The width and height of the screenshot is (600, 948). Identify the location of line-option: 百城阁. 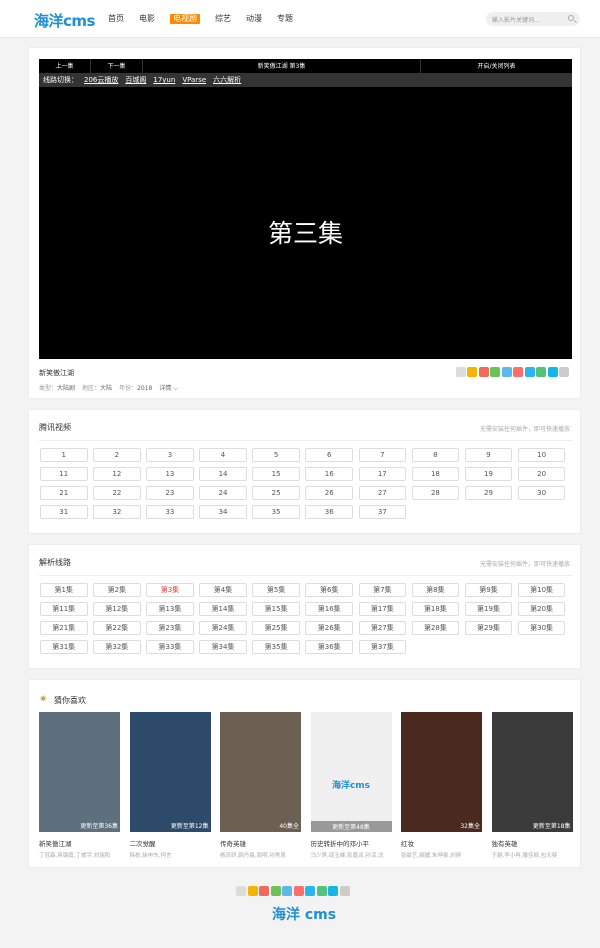
(135, 80).